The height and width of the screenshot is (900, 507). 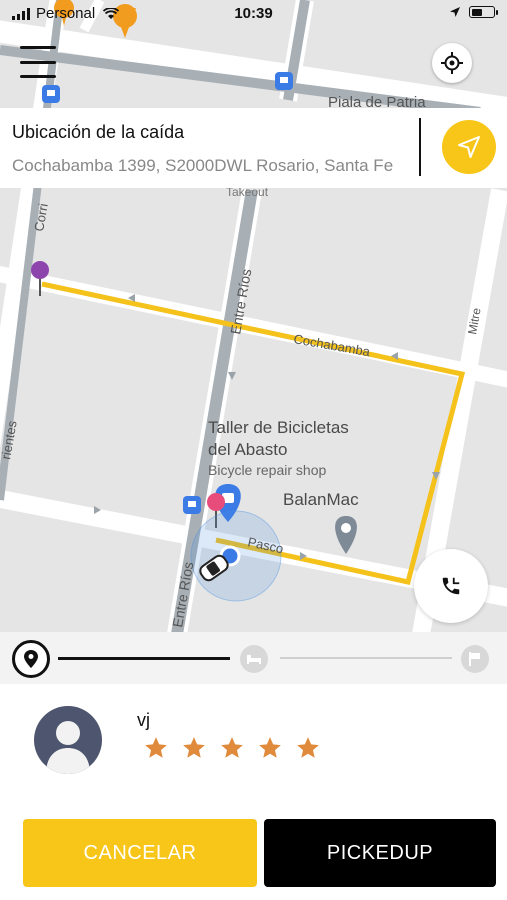 I want to click on finish-flag-icon, so click(x=474, y=659).